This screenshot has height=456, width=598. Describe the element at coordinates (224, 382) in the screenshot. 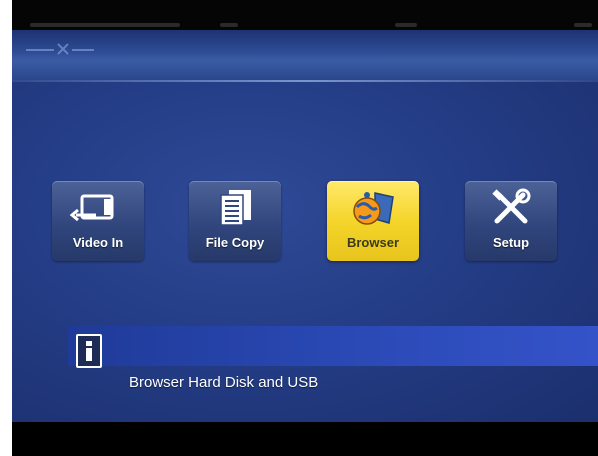

I see `info-description: Browser Hard Disk and USB` at that location.